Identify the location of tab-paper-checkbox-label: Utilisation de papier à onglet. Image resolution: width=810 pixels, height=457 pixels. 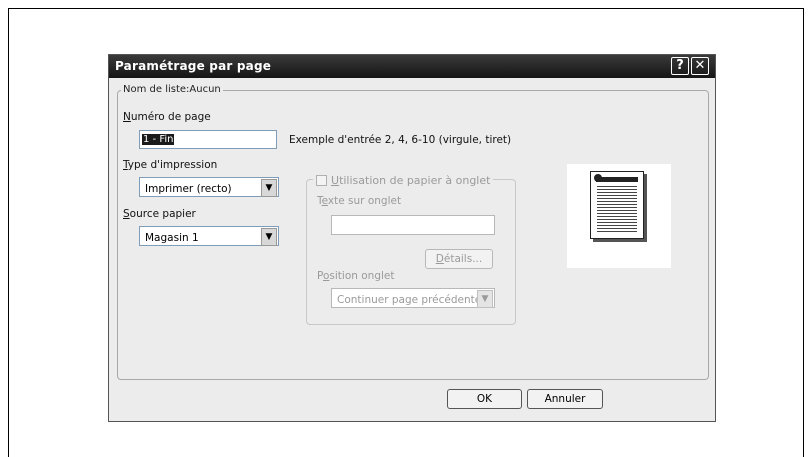
(411, 180).